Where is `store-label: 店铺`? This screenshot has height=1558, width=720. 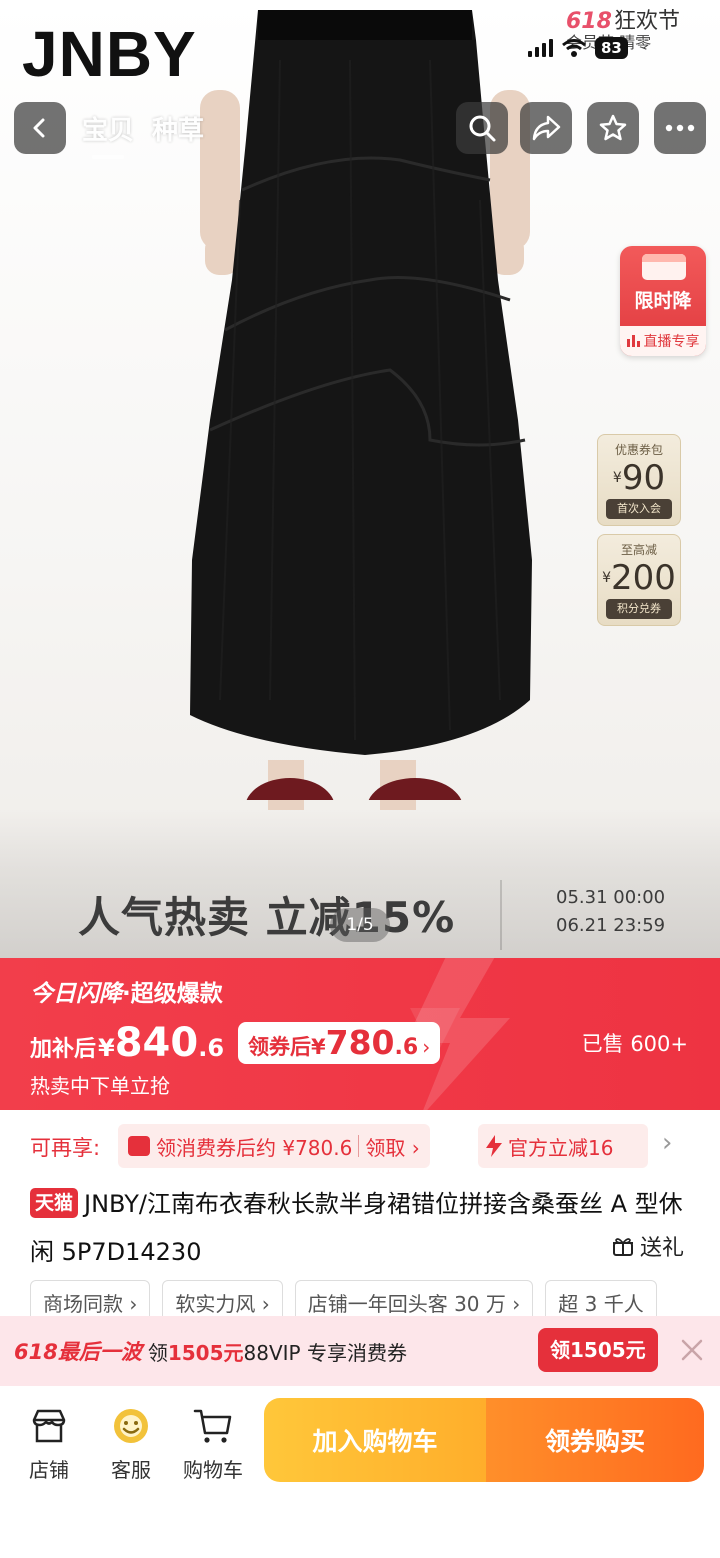
store-label: 店铺 is located at coordinates (49, 1470).